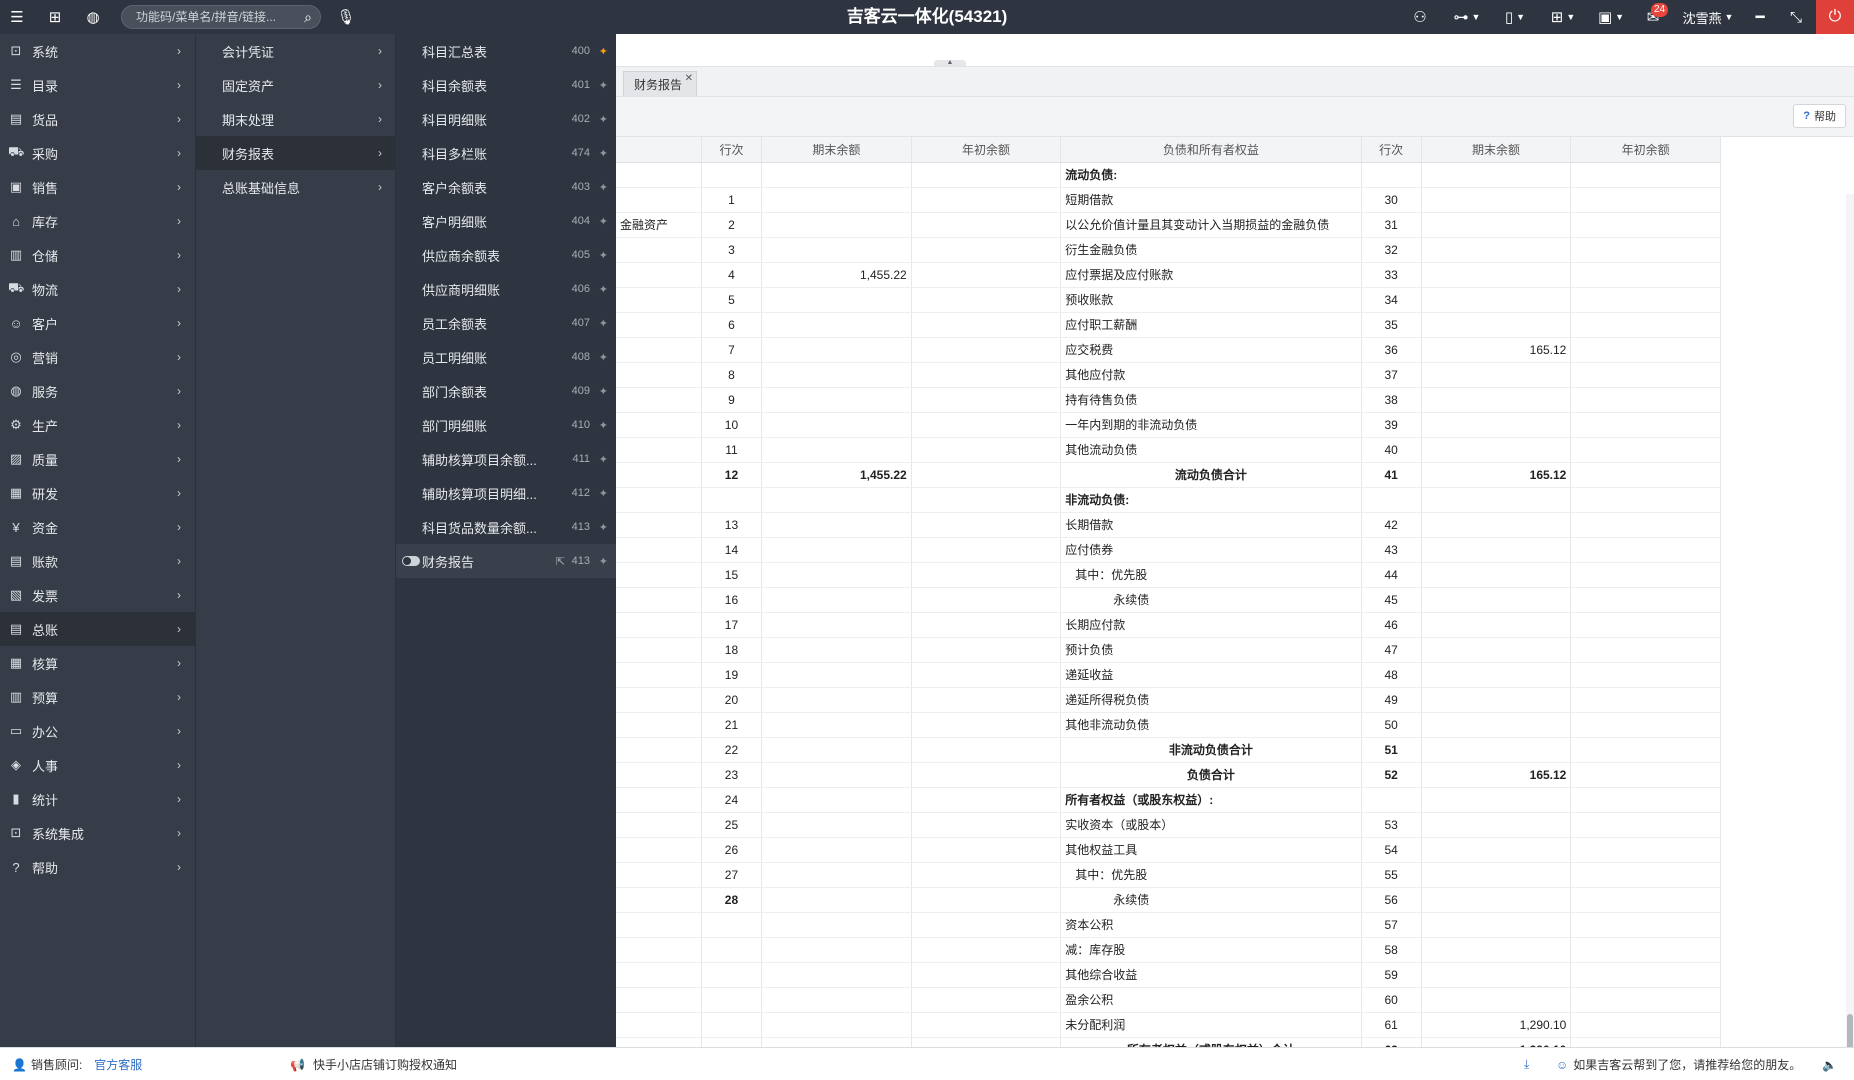 This screenshot has width=1854, height=1080. I want to click on close-icon: ✕, so click(689, 78).